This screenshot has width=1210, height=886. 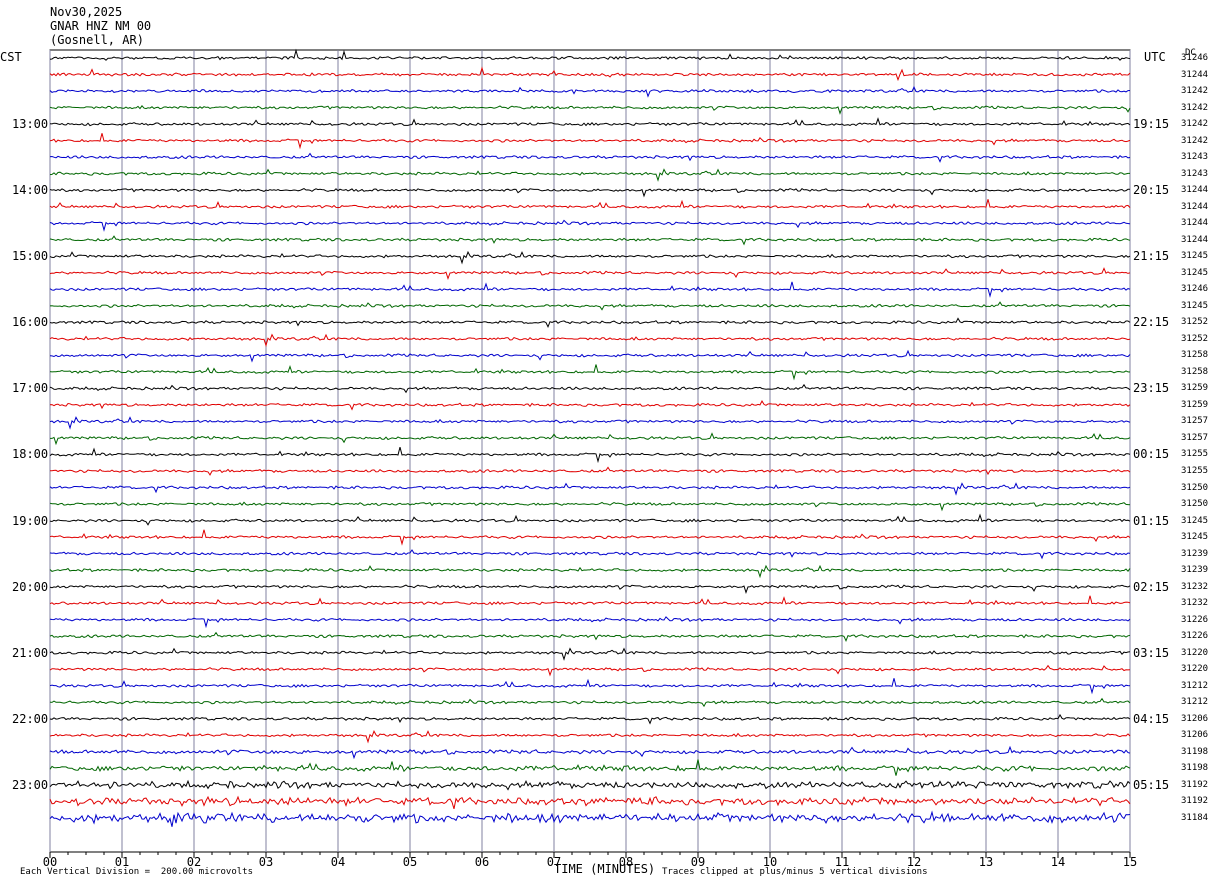 I want to click on x-tick-label: 15, so click(x=1130, y=862).